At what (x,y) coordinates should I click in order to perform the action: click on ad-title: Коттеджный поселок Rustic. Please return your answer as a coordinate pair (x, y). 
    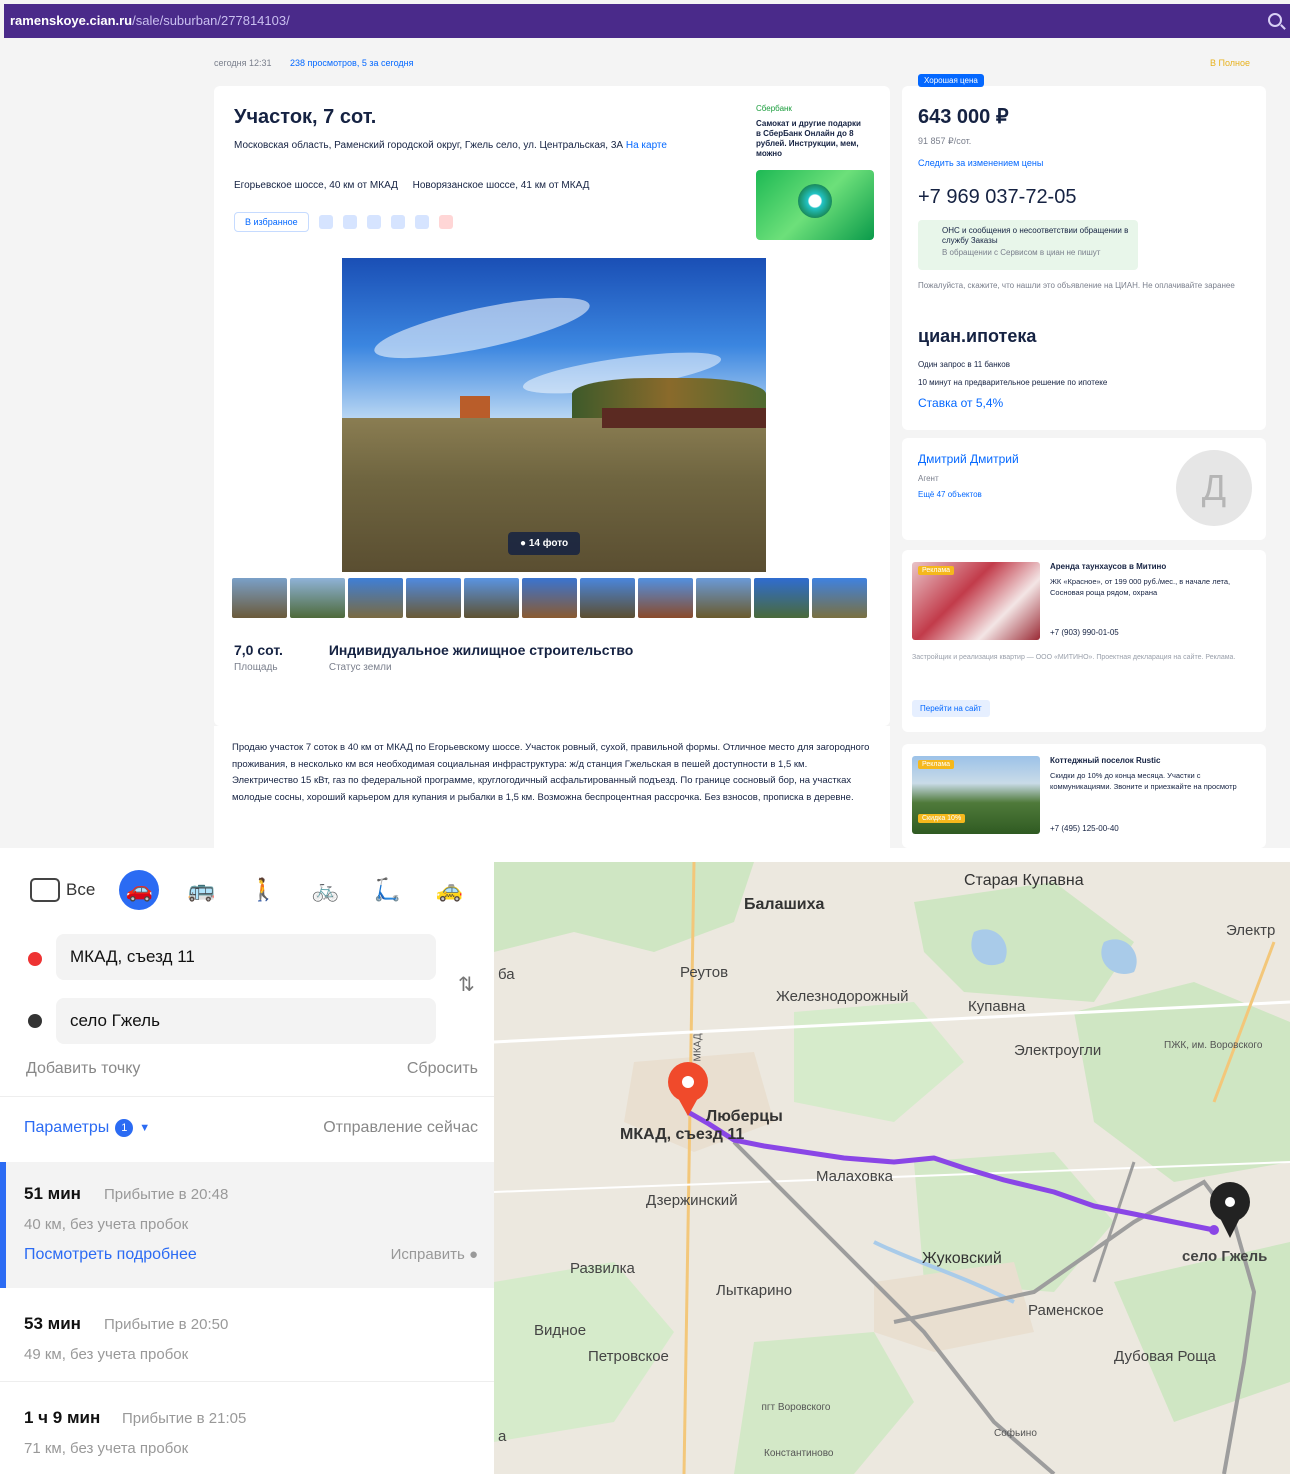
    Looking at the image, I should click on (1105, 760).